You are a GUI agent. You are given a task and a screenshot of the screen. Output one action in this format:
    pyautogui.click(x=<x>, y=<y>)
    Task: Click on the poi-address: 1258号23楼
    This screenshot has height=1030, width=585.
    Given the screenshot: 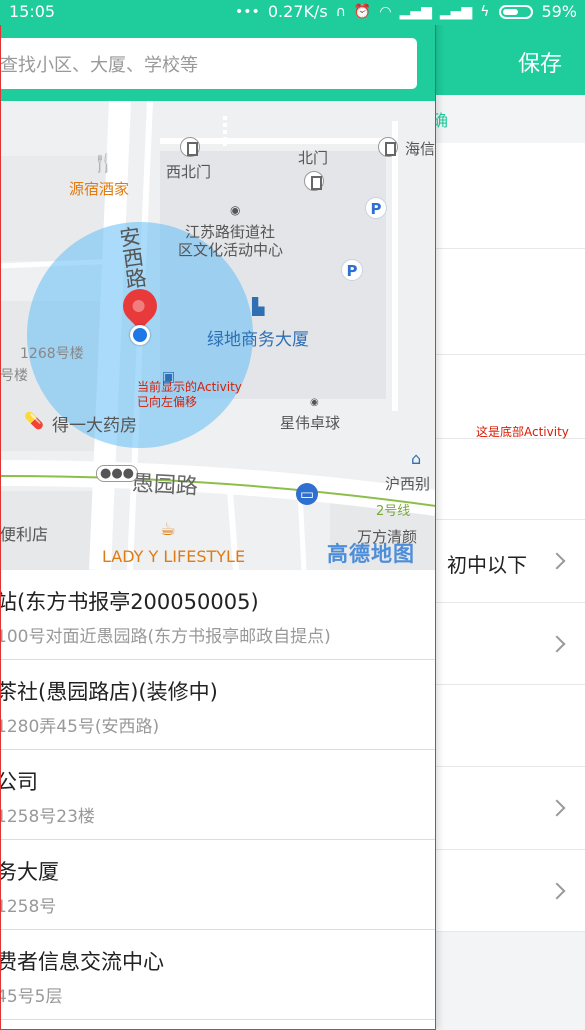 What is the action you would take?
    pyautogui.click(x=47, y=817)
    